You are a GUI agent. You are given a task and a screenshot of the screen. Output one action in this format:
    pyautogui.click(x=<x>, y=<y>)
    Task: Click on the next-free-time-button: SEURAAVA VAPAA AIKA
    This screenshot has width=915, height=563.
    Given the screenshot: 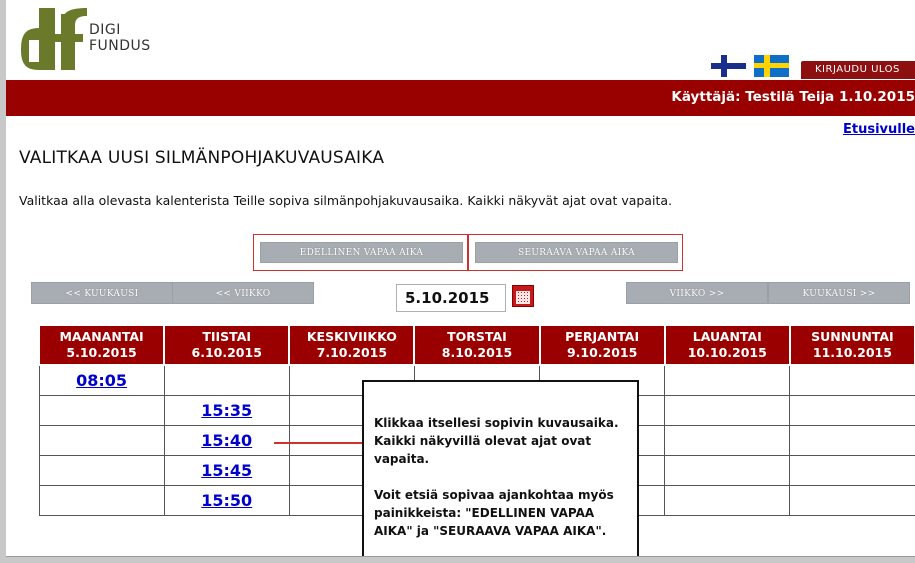 What is the action you would take?
    pyautogui.click(x=576, y=252)
    